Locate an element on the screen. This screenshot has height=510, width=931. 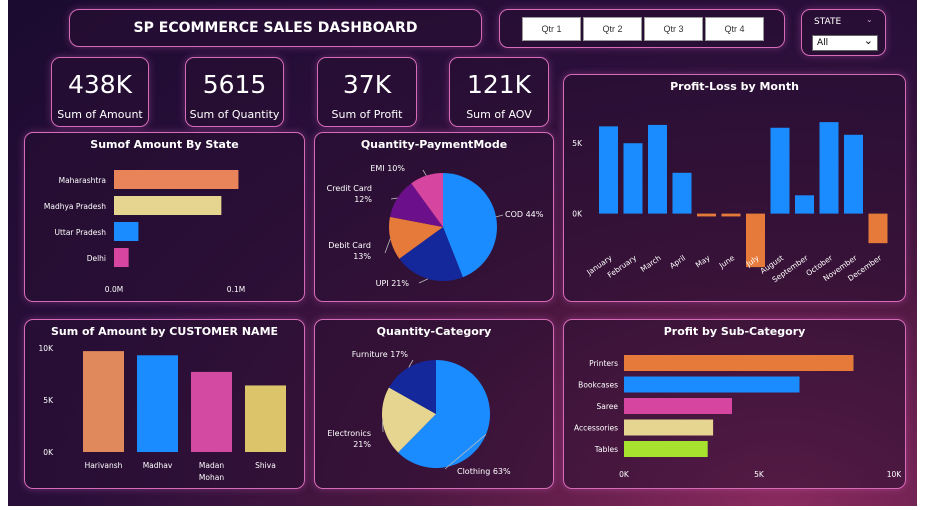
x-tick-label: 0.0M is located at coordinates (114, 289).